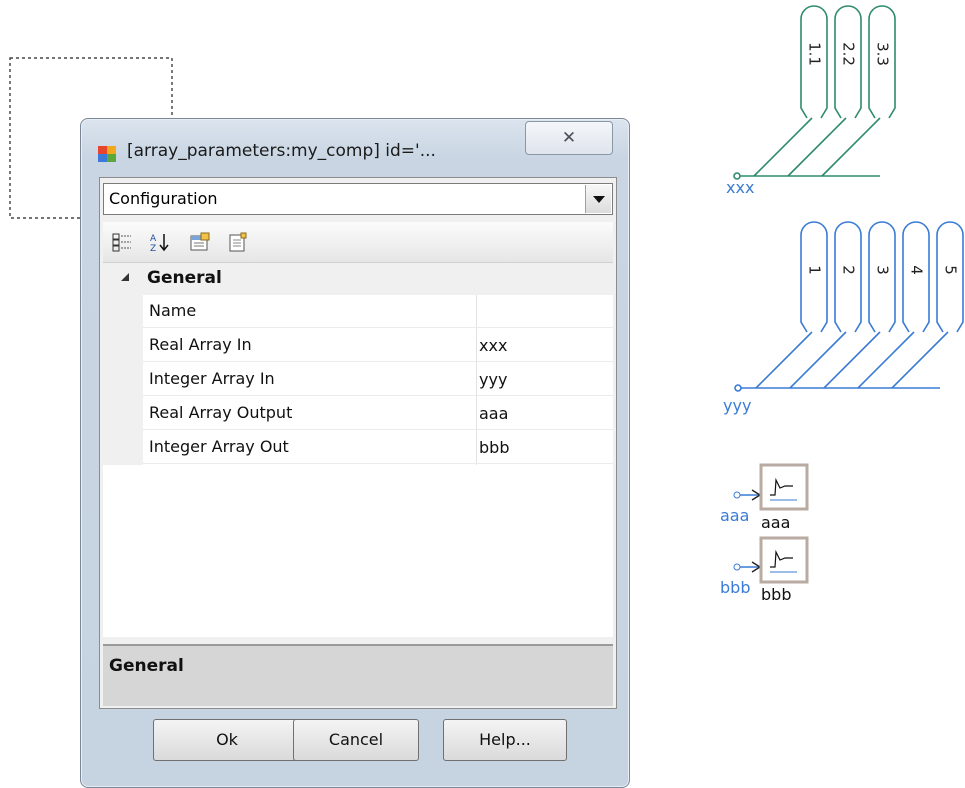  What do you see at coordinates (378, 413) in the screenshot?
I see `property-row-real-array-output: Real Array Output aaa` at bounding box center [378, 413].